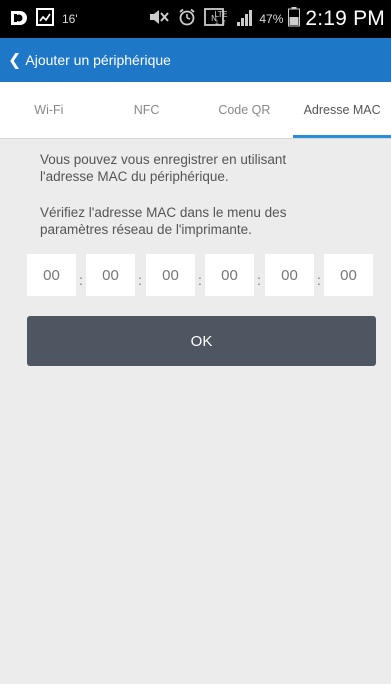 Image resolution: width=391 pixels, height=684 pixels. Describe the element at coordinates (195, 60) in the screenshot. I see `app-bar: ❮ Ajouter un périphérique` at that location.